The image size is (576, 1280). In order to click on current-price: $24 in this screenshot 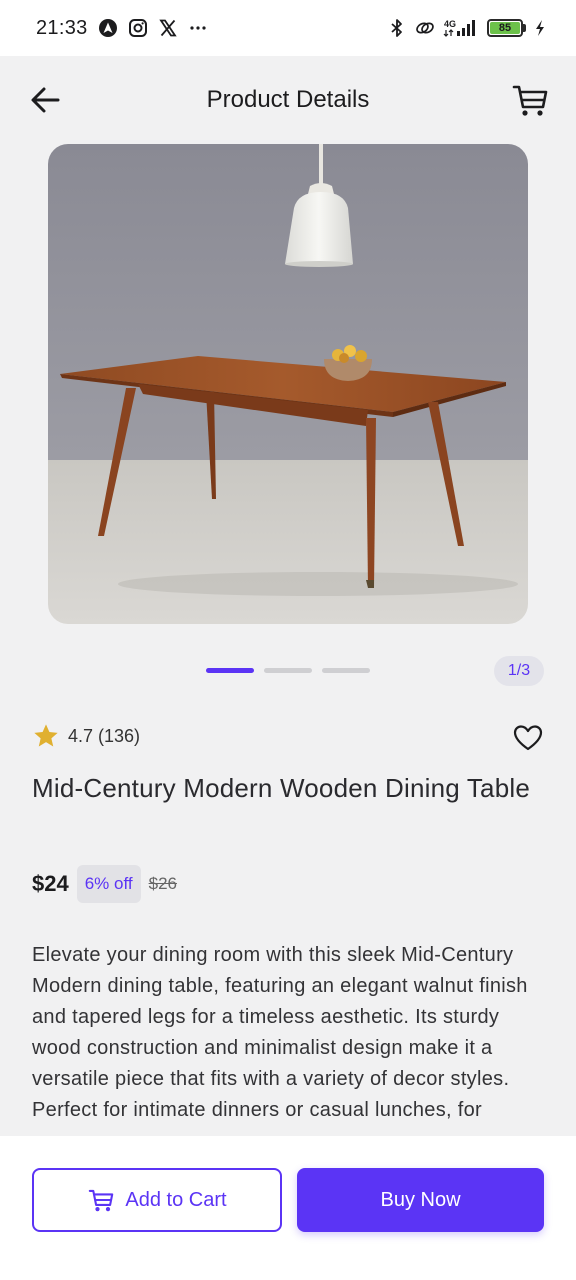, I will do `click(50, 883)`.